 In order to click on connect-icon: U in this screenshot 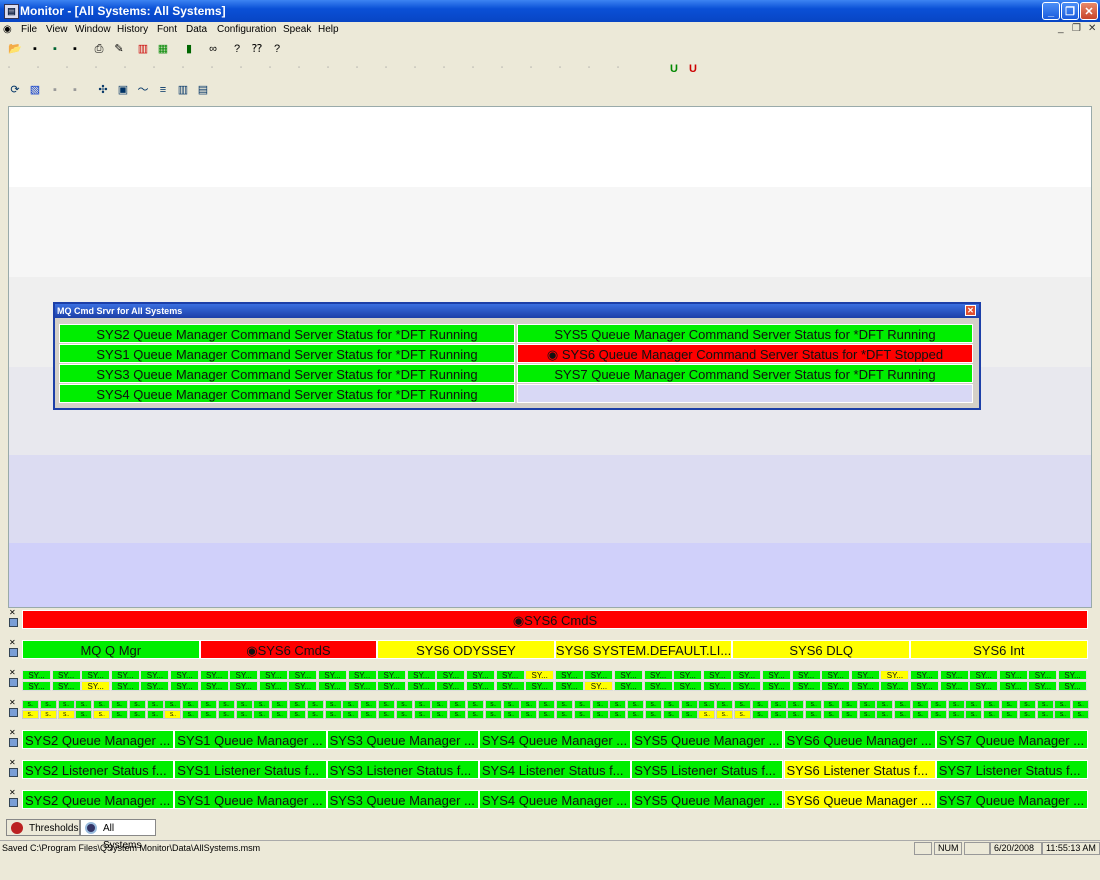, I will do `click(674, 69)`.